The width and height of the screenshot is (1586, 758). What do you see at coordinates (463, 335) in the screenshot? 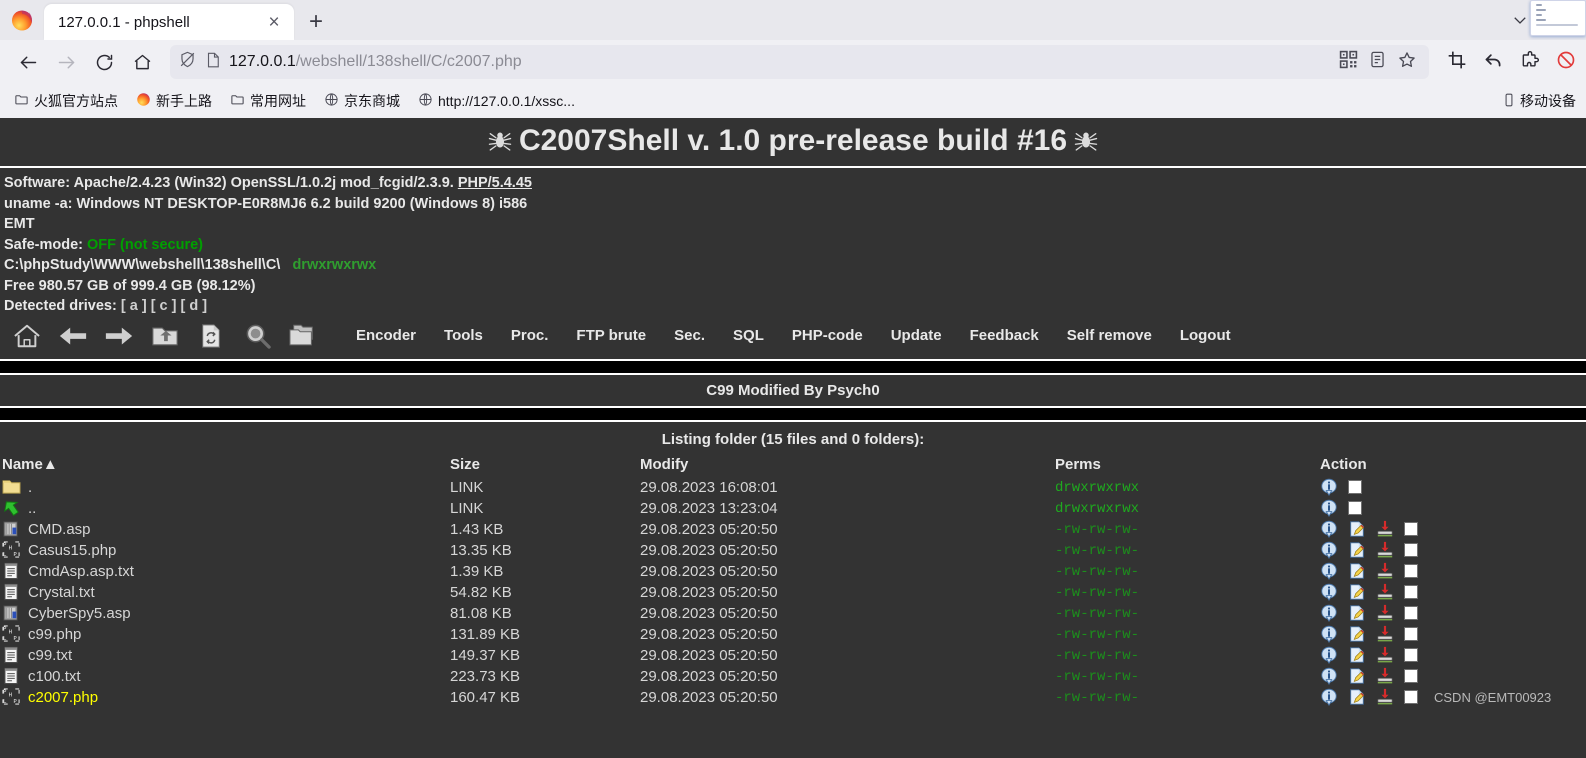
I see `menu-tools: Tools` at bounding box center [463, 335].